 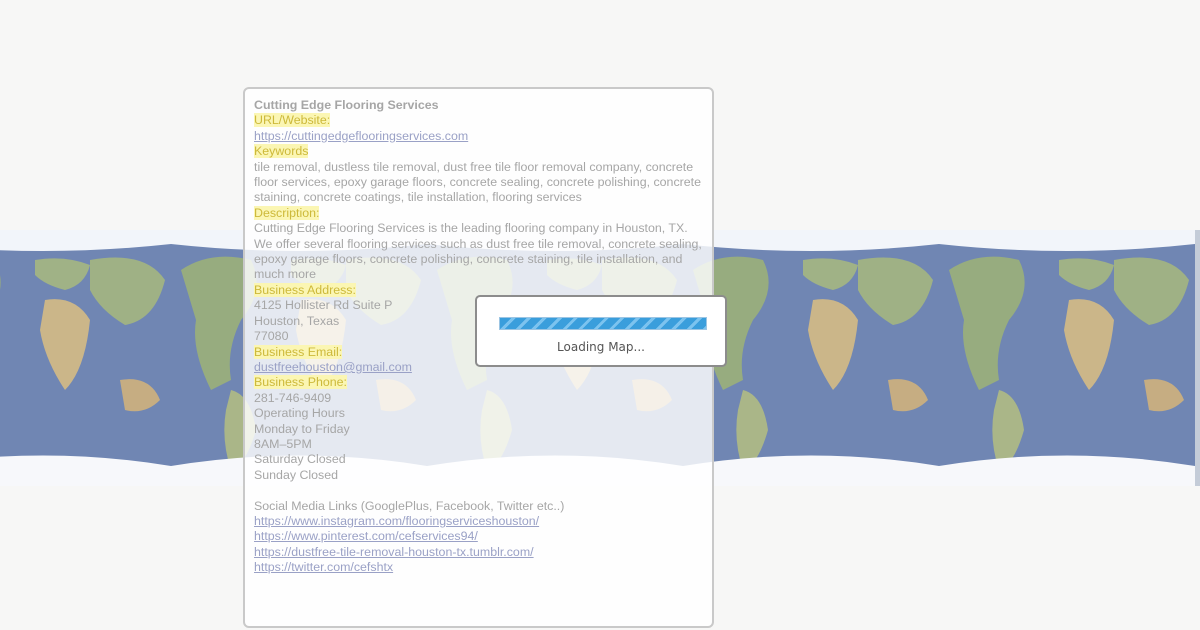 What do you see at coordinates (346, 105) in the screenshot?
I see `business-name: Cutting Edge Flooring Services` at bounding box center [346, 105].